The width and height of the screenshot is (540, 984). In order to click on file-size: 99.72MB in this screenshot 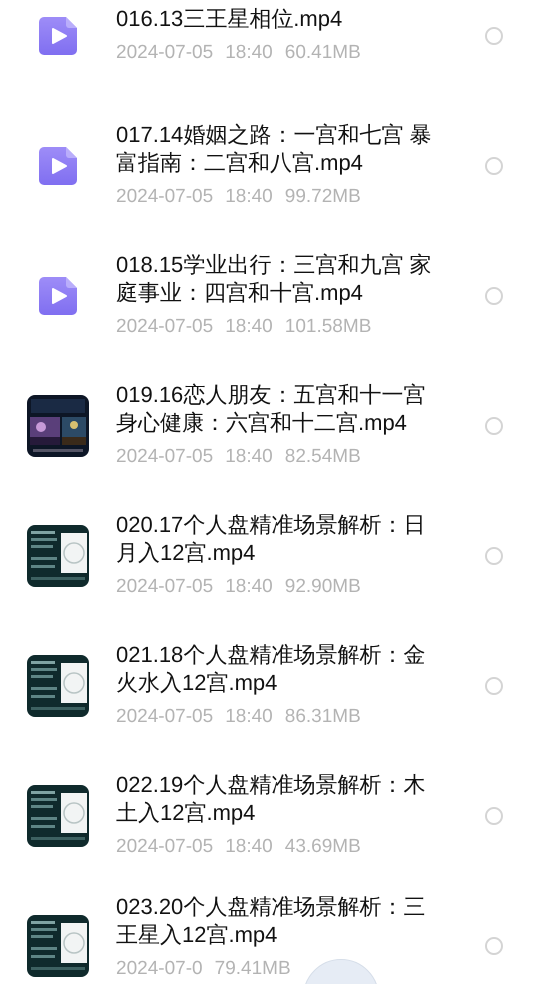, I will do `click(322, 197)`.